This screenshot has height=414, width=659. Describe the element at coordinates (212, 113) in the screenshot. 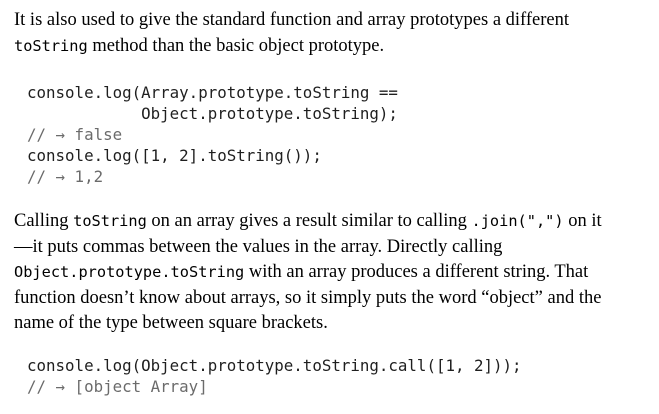

I see `code-line: Object.prototype.toString);` at that location.